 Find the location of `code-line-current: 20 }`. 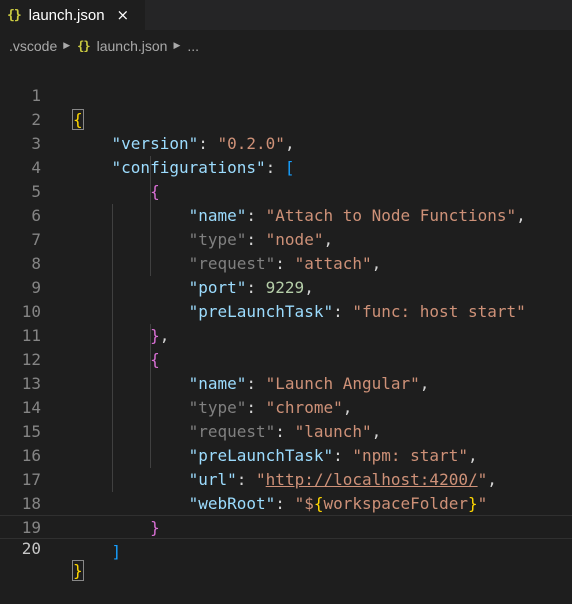

code-line-current: 20 } is located at coordinates (286, 548).